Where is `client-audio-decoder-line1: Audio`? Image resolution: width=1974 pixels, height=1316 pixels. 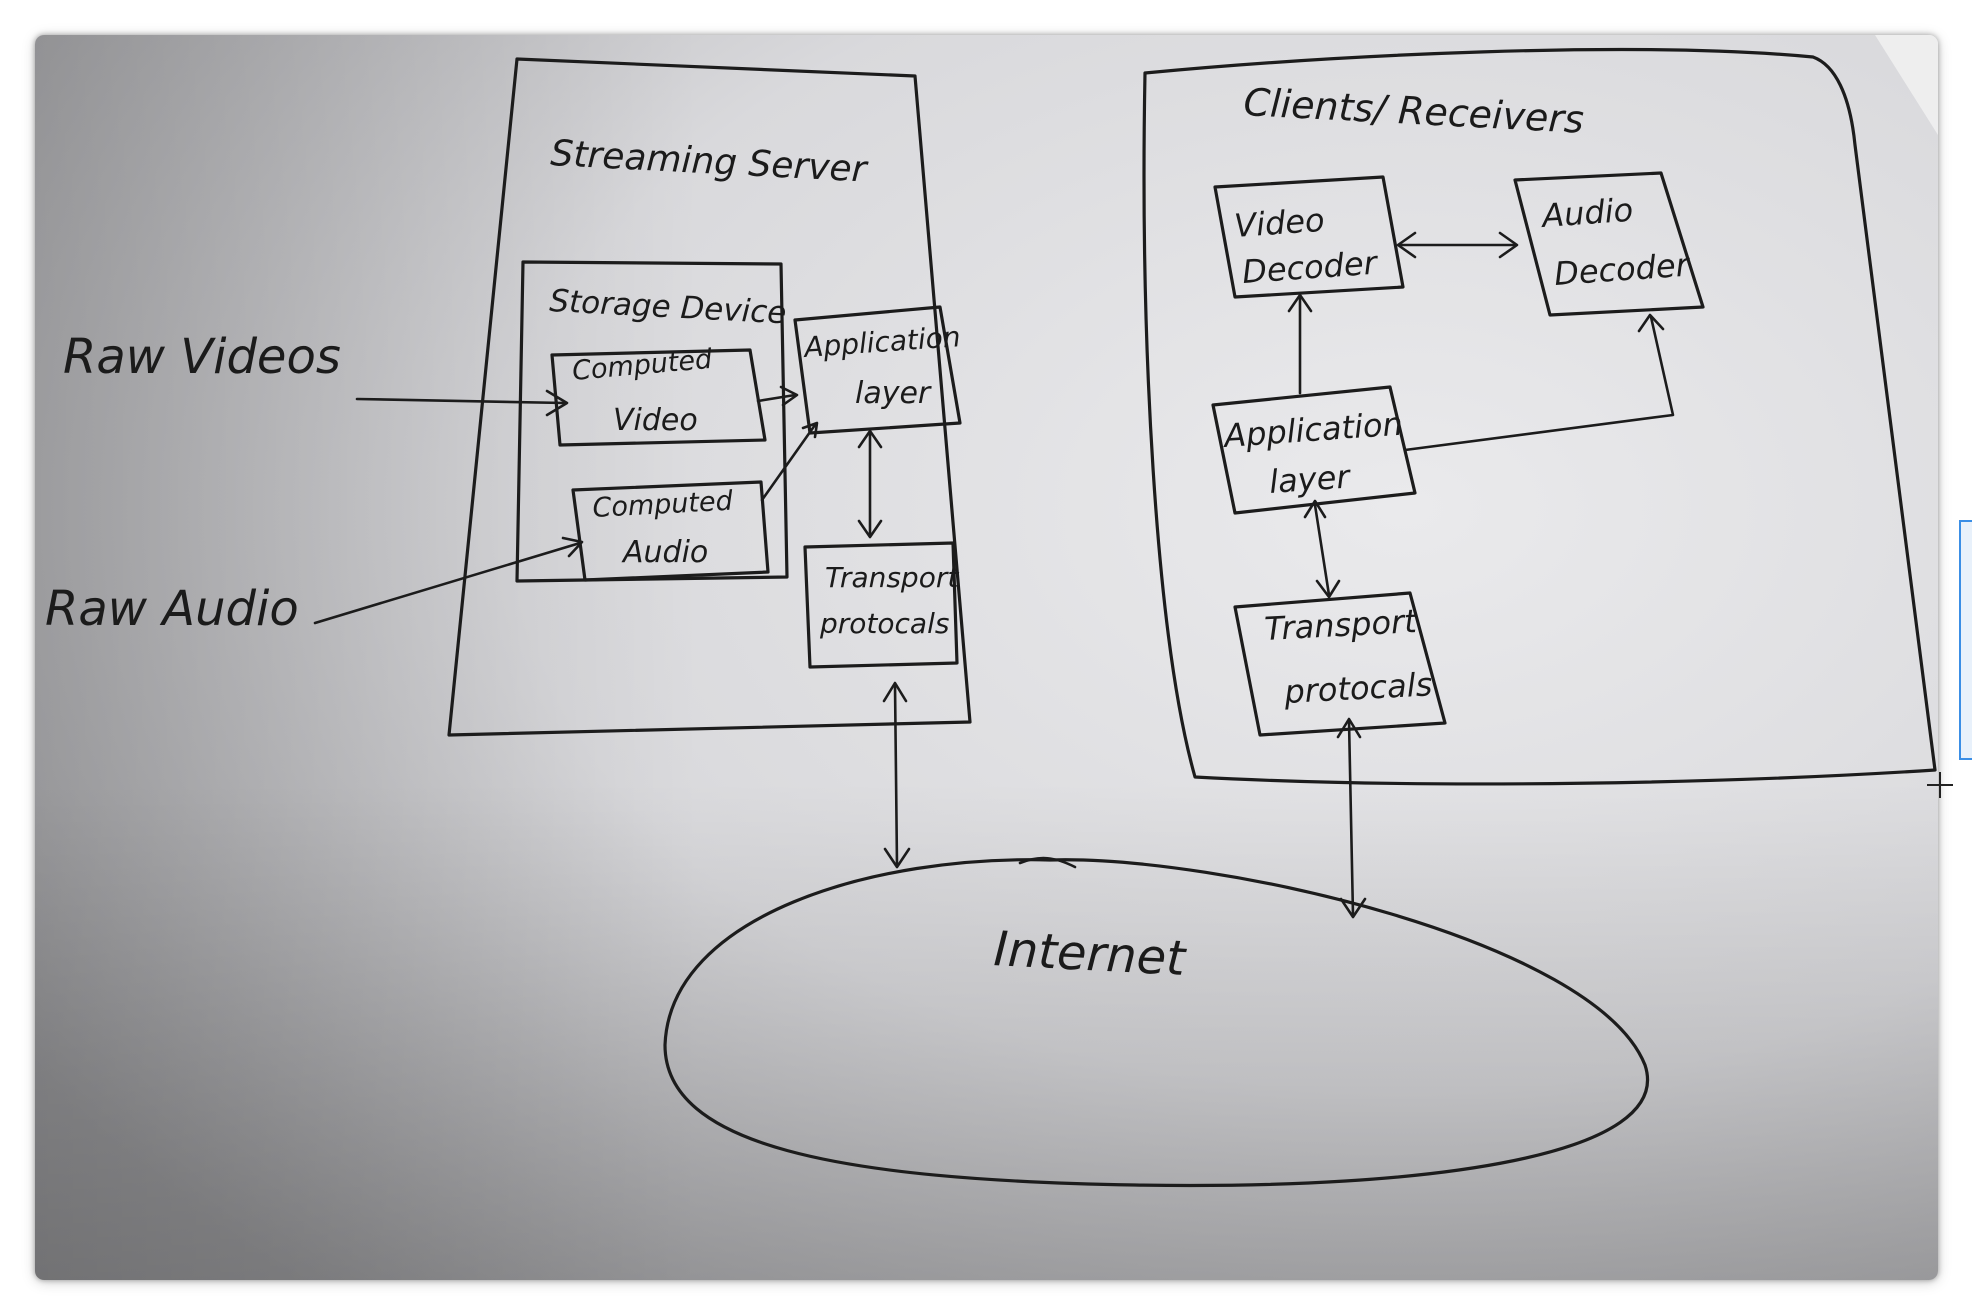
client-audio-decoder-line1: Audio is located at coordinates (1586, 213).